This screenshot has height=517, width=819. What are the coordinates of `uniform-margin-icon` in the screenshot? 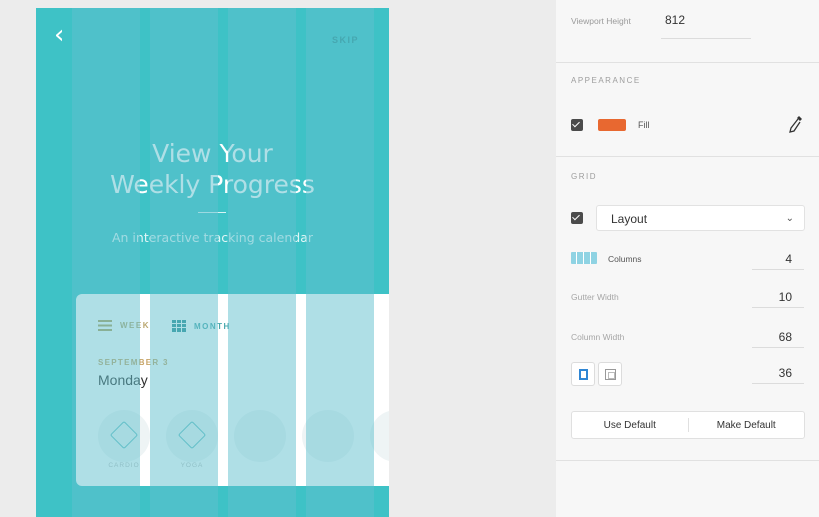 It's located at (583, 374).